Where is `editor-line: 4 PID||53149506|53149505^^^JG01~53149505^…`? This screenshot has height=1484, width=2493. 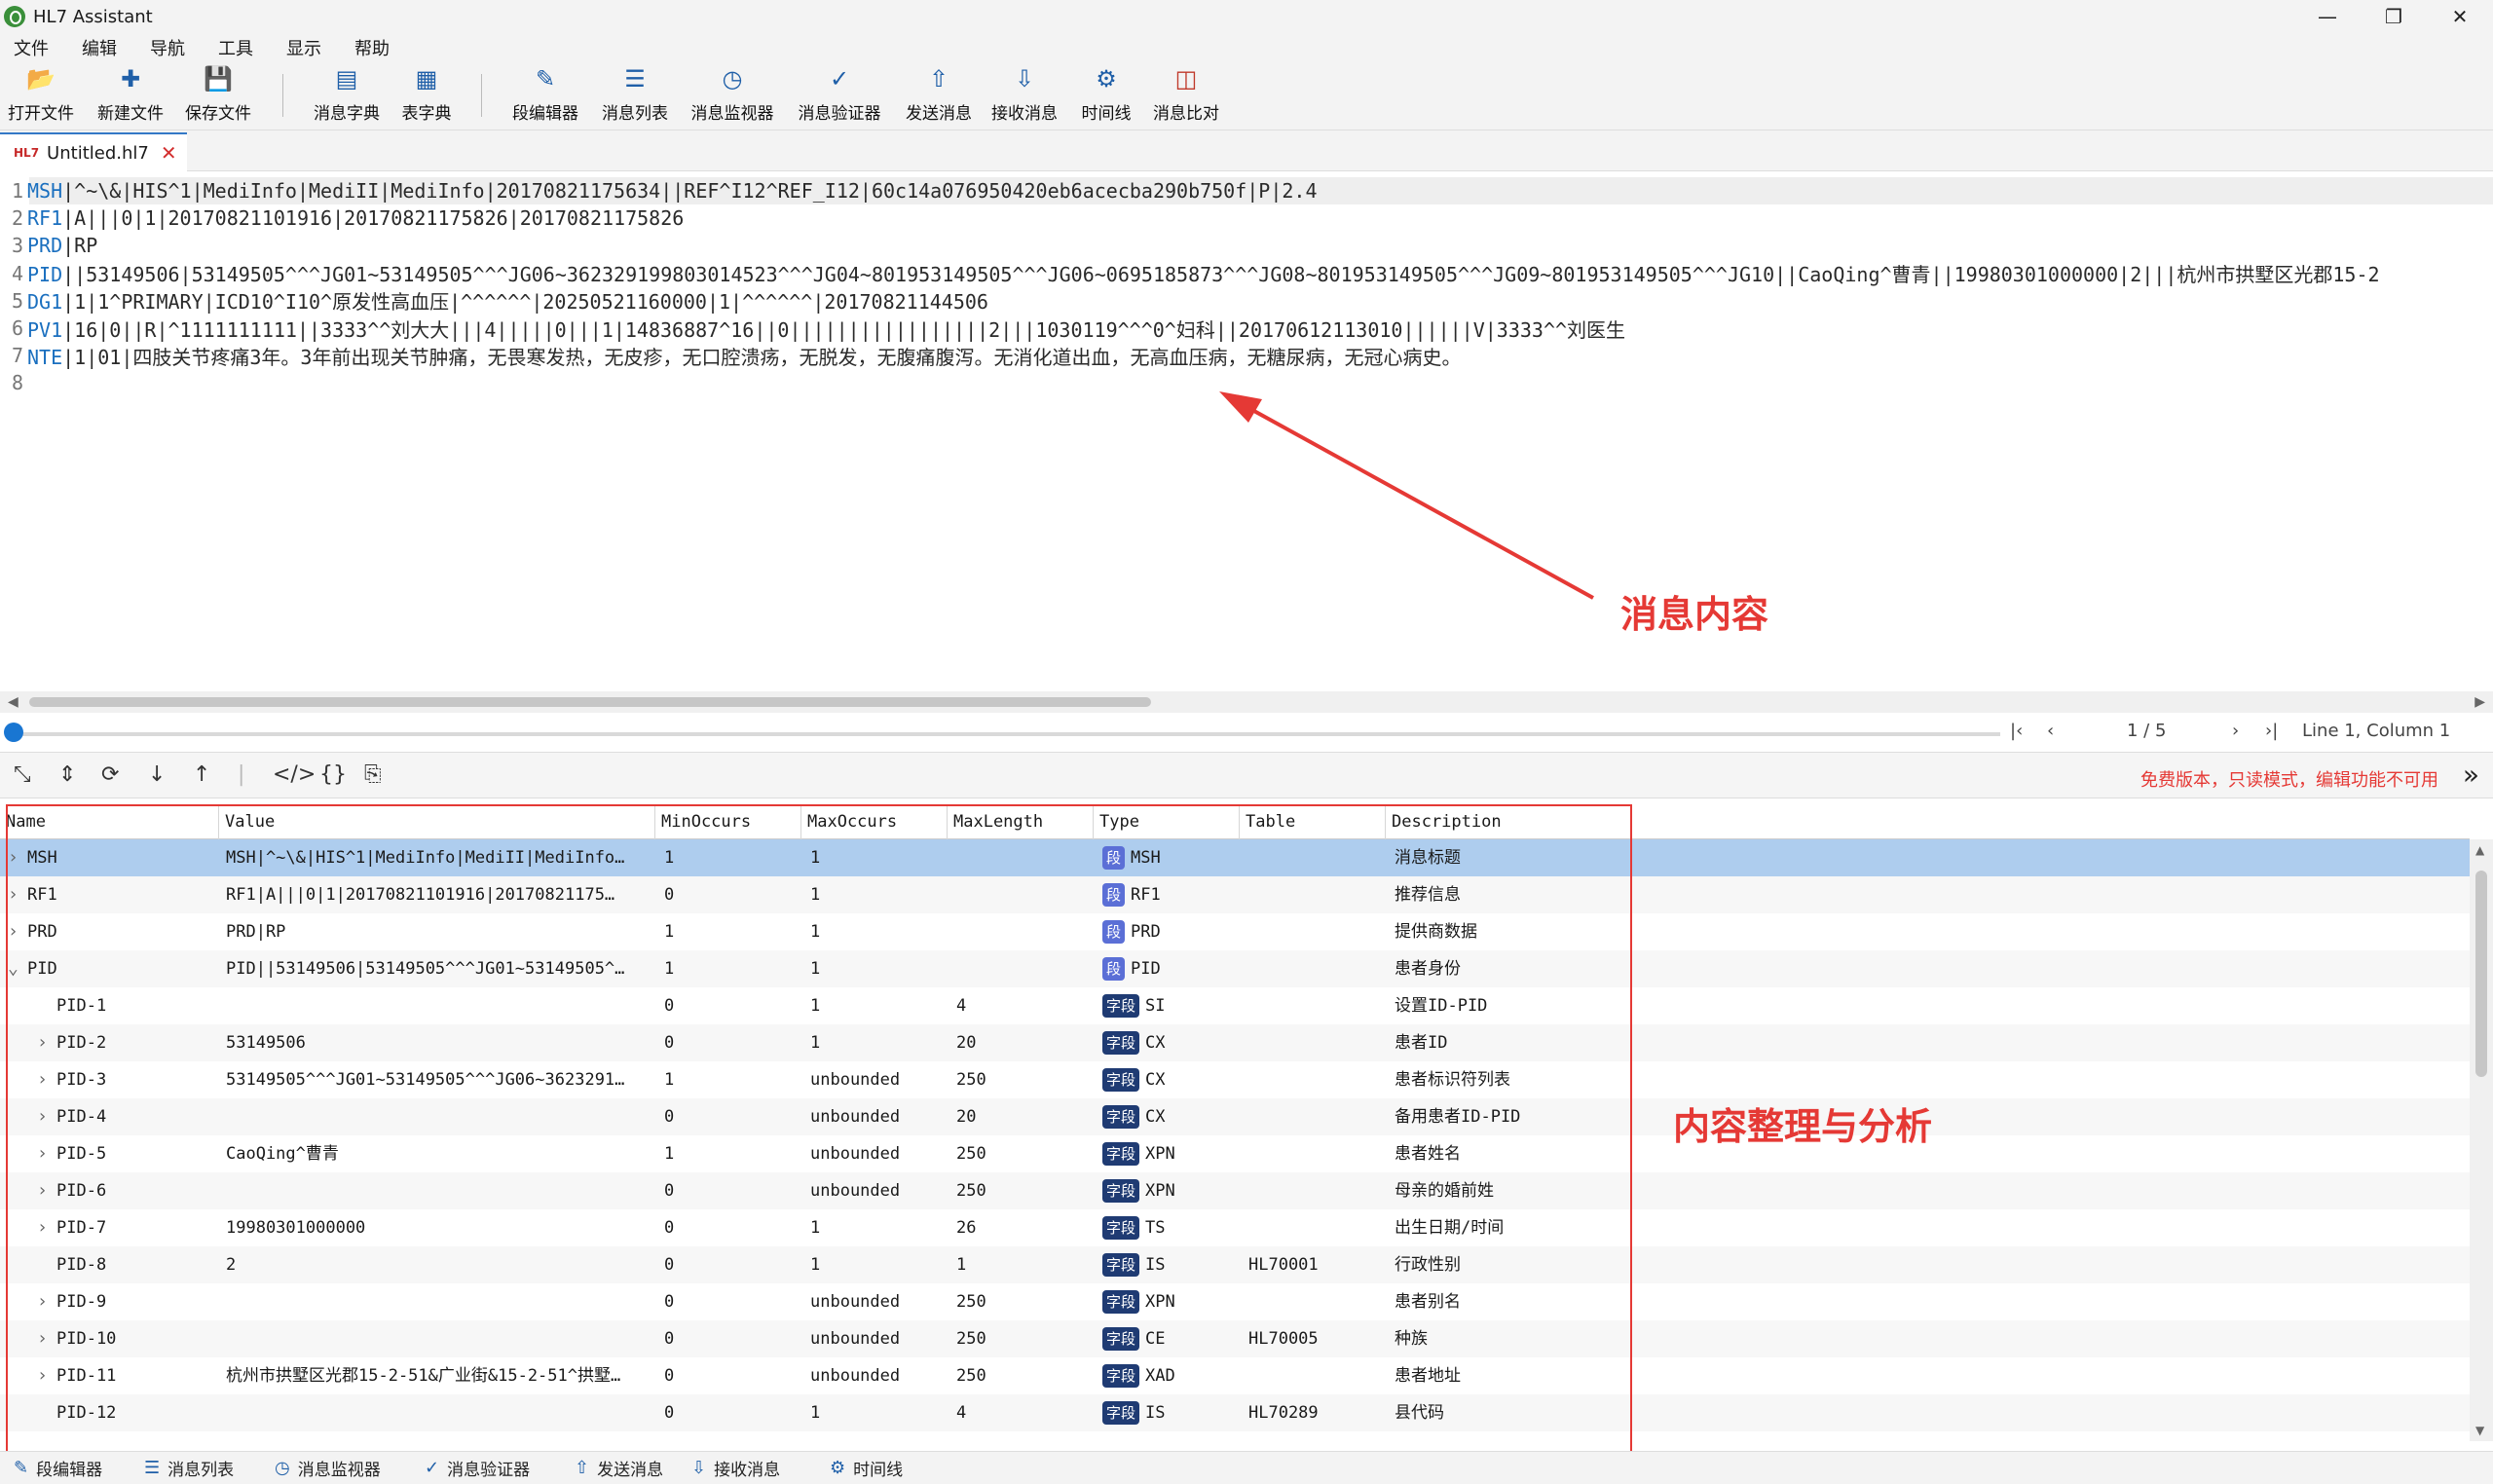 editor-line: 4 PID||53149506|53149505^^^JG01~53149505^… is located at coordinates (1190, 273).